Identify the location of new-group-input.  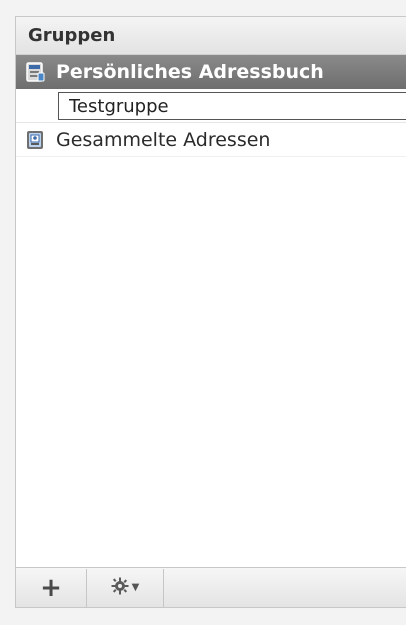
(232, 106).